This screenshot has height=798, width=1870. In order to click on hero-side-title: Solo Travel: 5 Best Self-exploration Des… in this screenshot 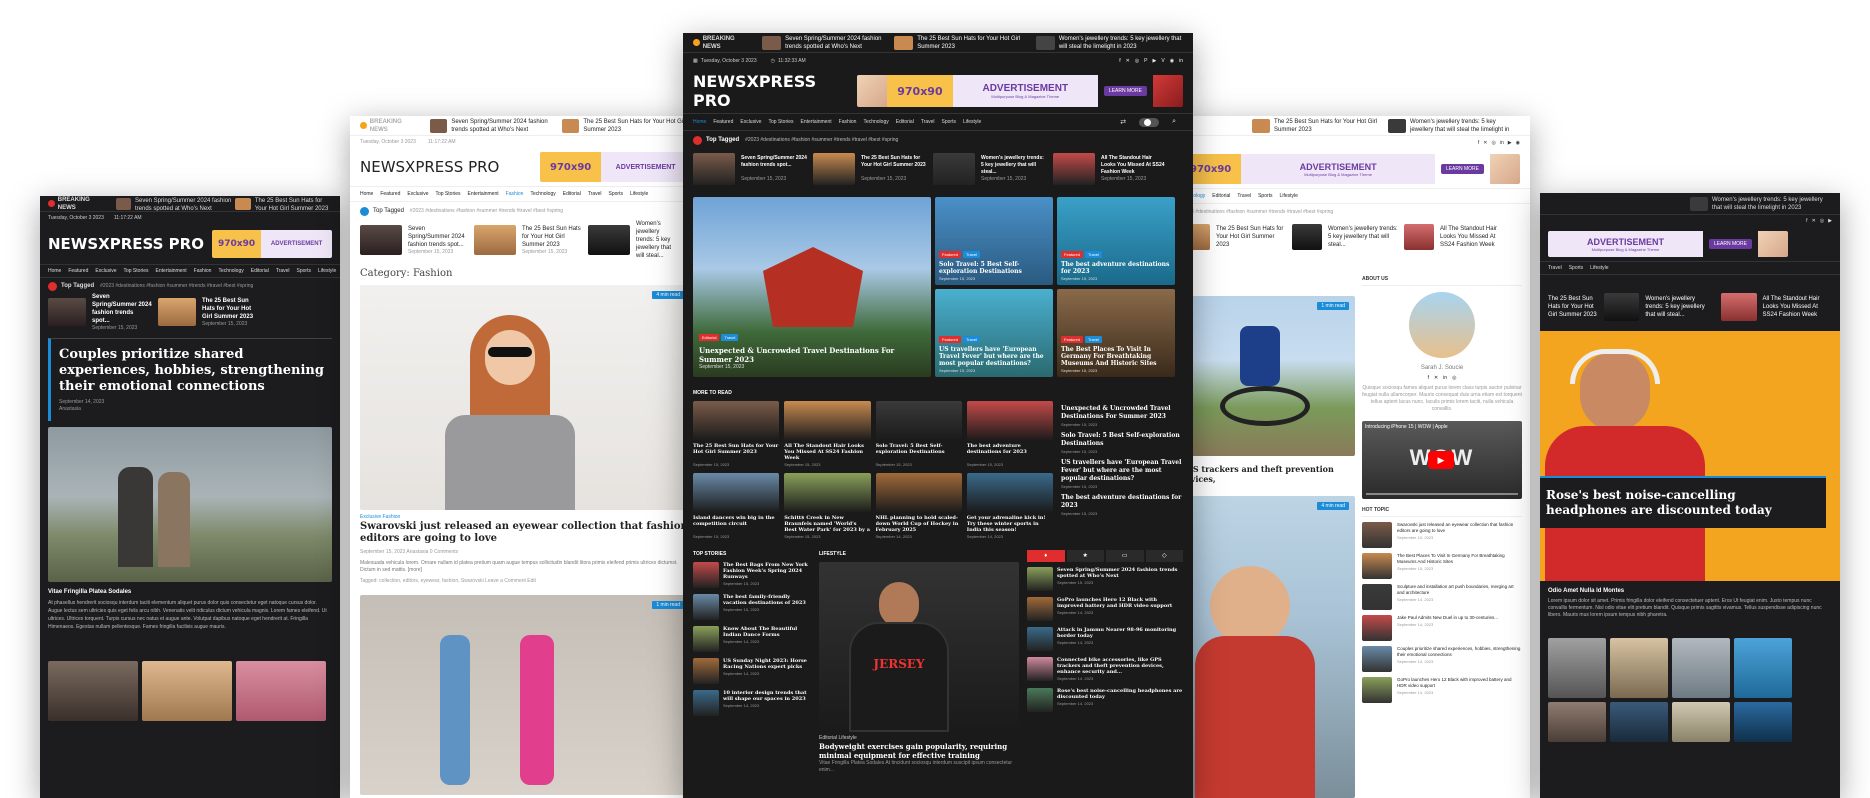, I will do `click(994, 268)`.